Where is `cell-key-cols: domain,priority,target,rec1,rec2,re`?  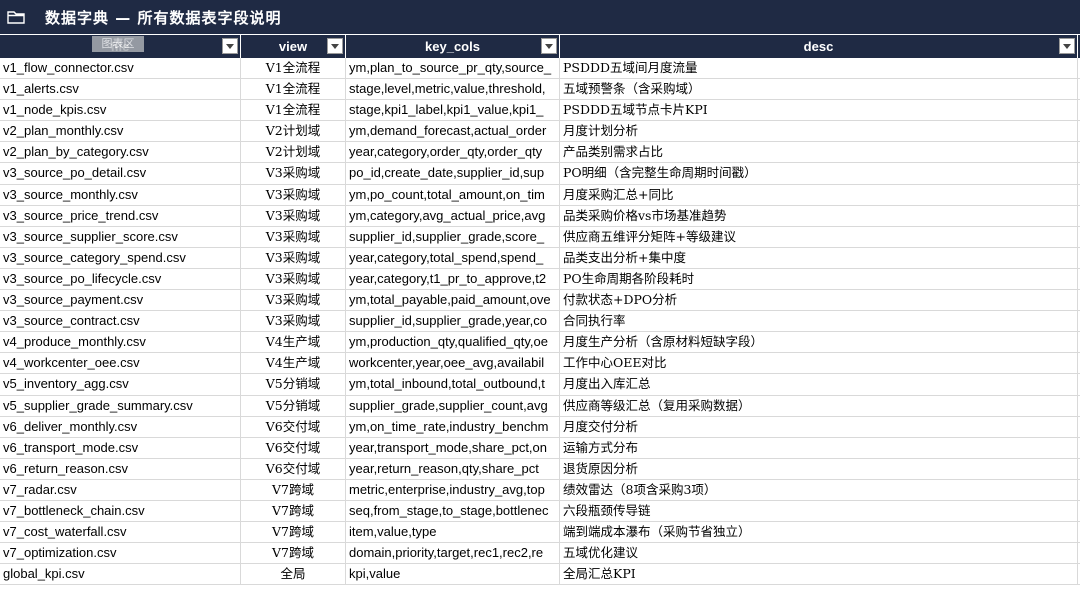 cell-key-cols: domain,priority,target,rec1,rec2,re is located at coordinates (453, 553).